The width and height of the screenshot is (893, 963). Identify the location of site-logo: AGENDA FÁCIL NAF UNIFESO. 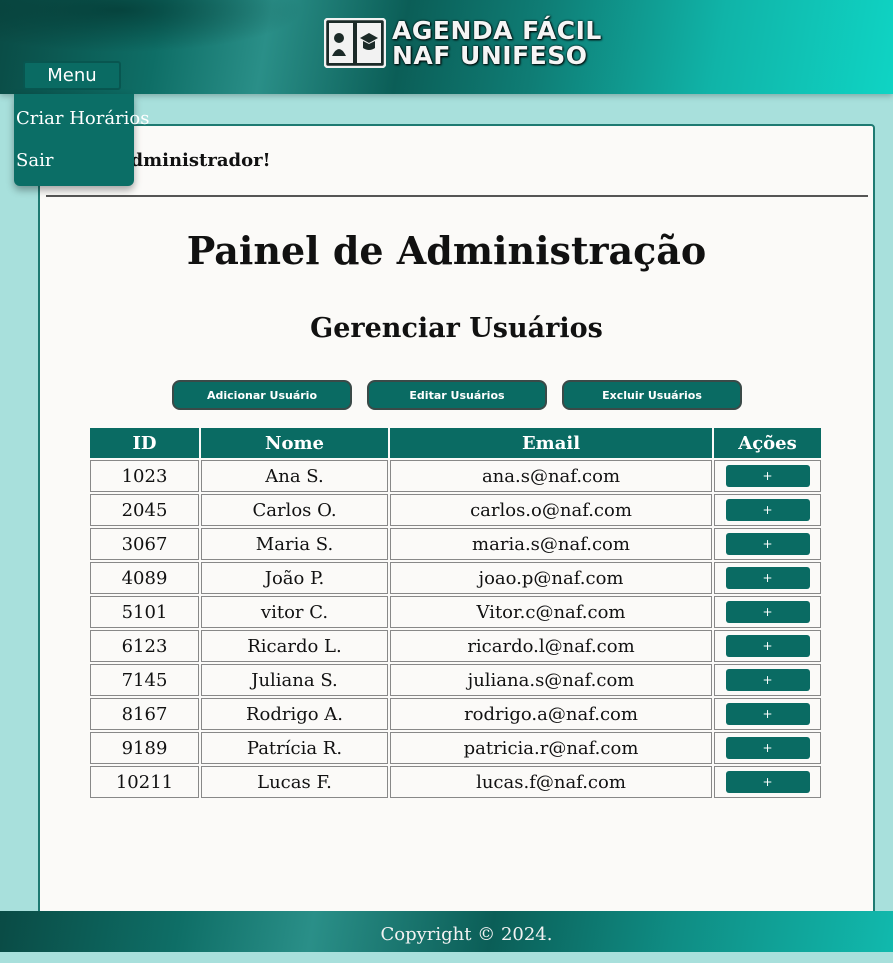
(462, 44).